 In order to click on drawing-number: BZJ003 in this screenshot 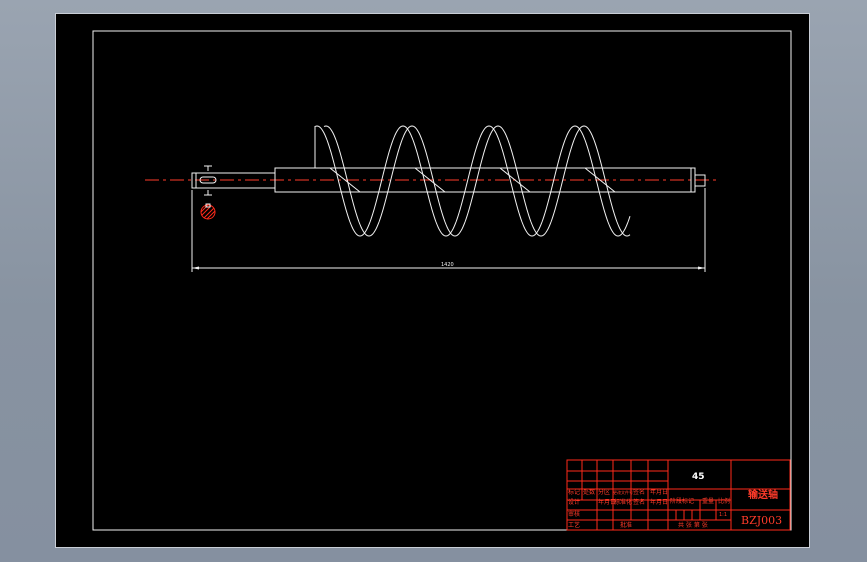, I will do `click(761, 520)`.